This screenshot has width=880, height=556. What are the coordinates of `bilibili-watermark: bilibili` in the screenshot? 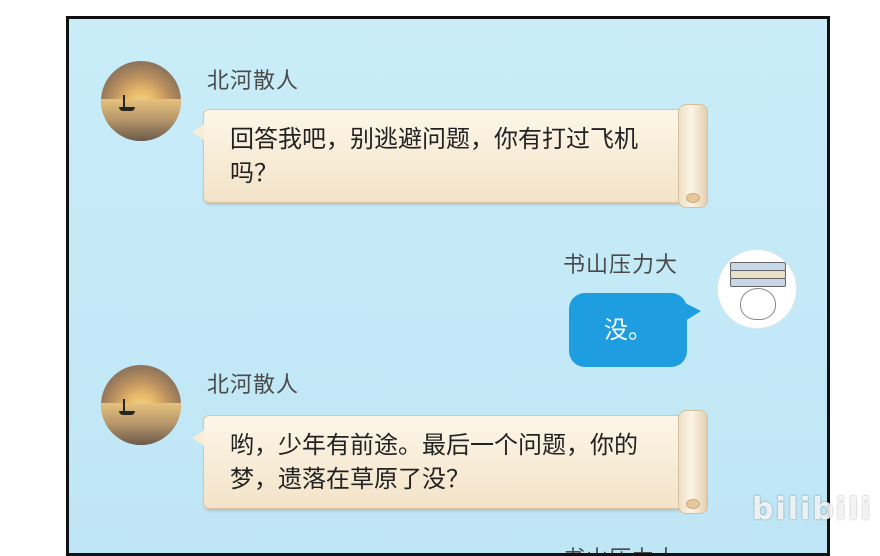 It's located at (812, 509).